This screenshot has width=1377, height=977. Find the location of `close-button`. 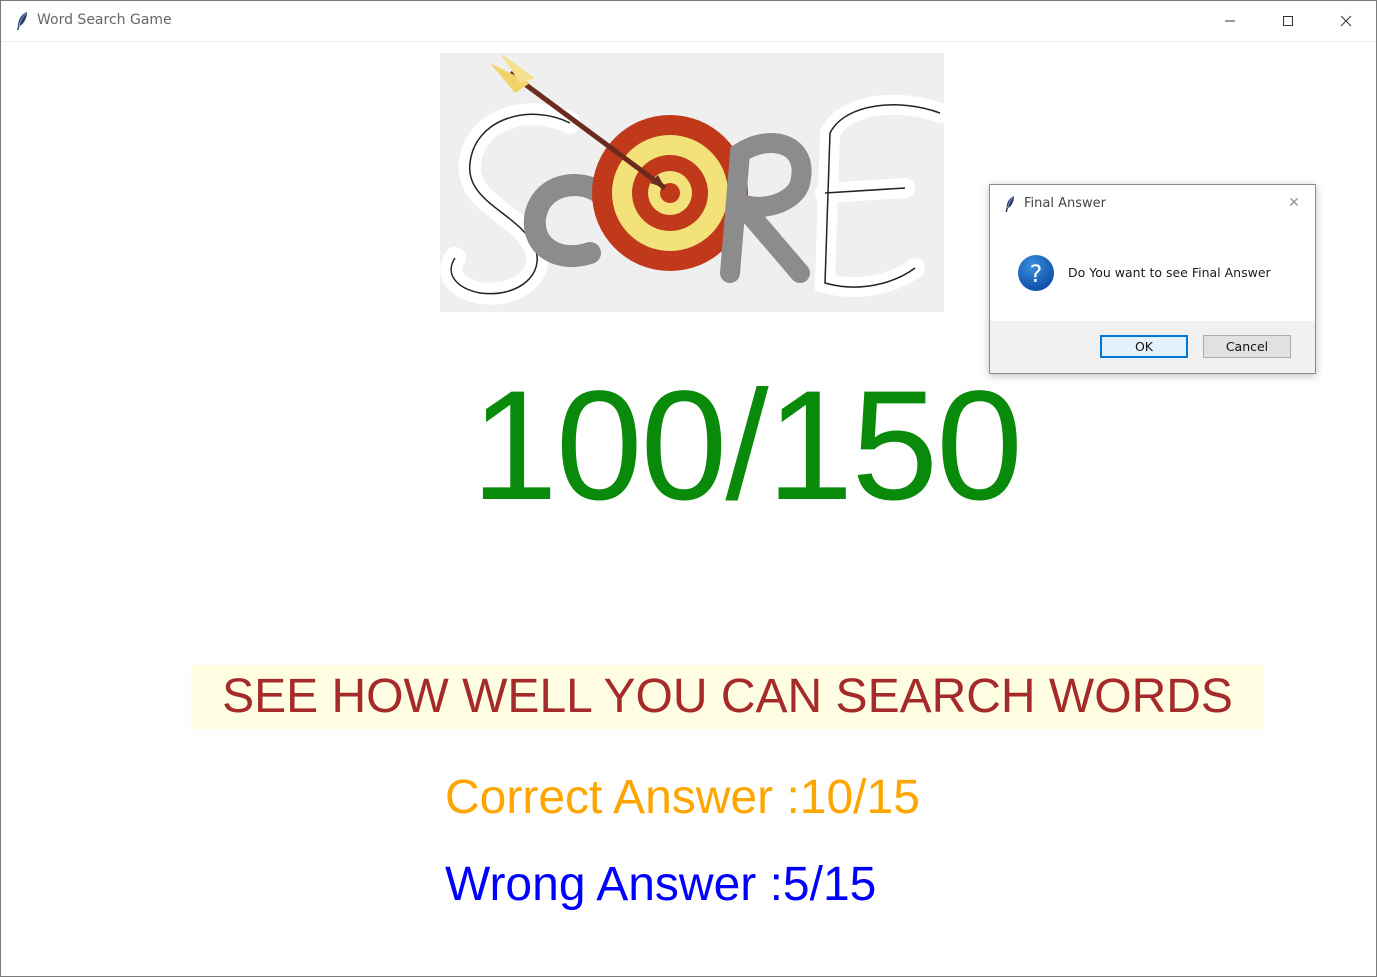

close-button is located at coordinates (1346, 21).